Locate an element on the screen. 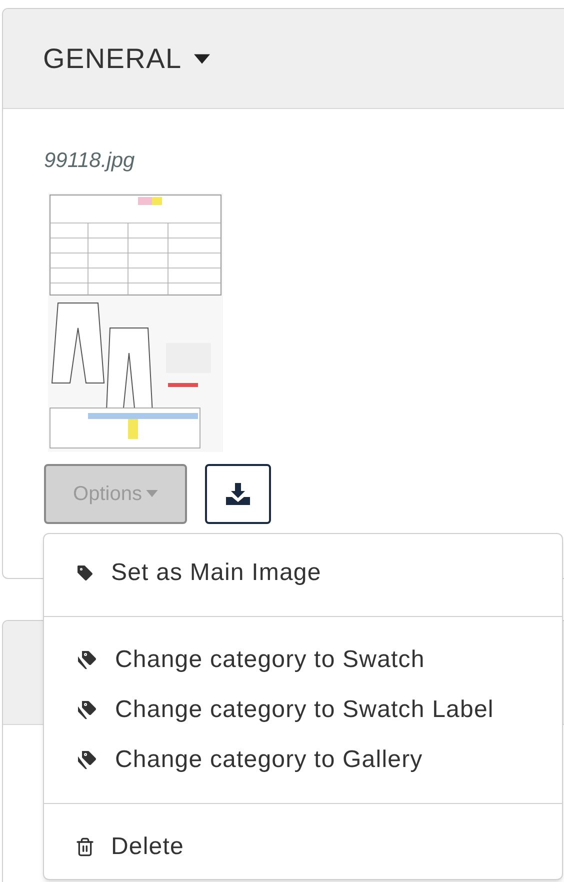 This screenshot has width=564, height=882. menu-item-label: Set as Main Image is located at coordinates (216, 573).